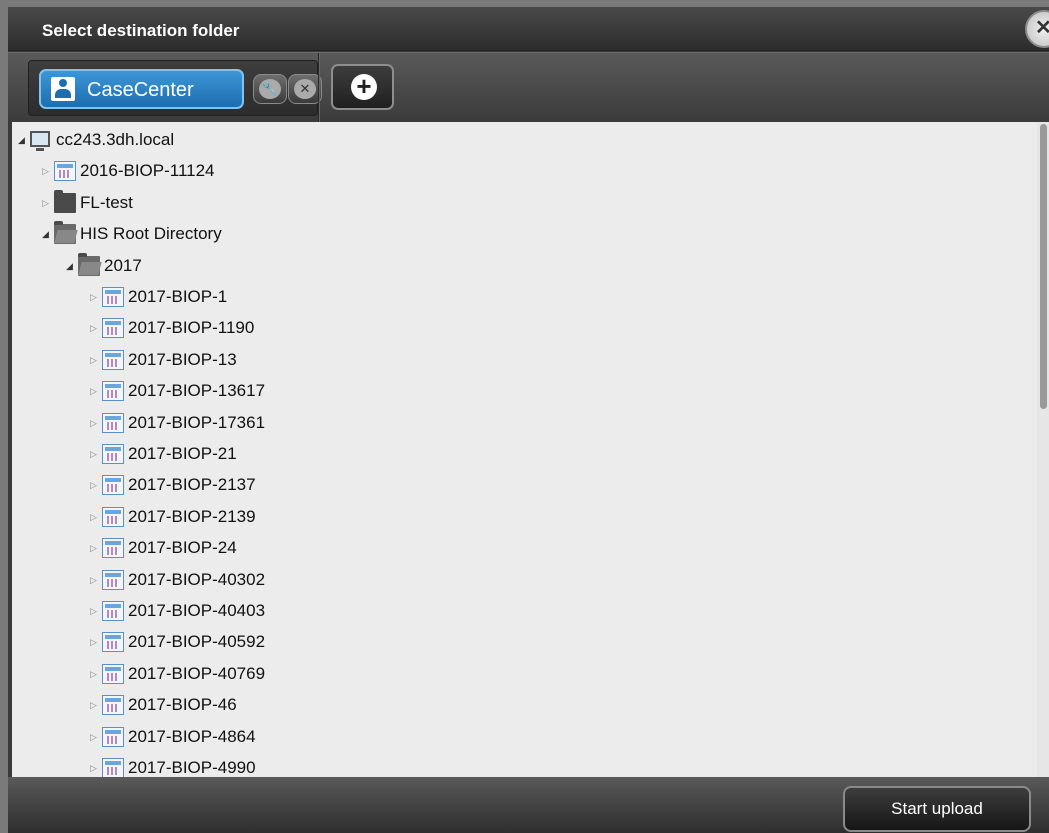 This screenshot has width=1049, height=833. I want to click on wrench-icon: 🔧, so click(270, 89).